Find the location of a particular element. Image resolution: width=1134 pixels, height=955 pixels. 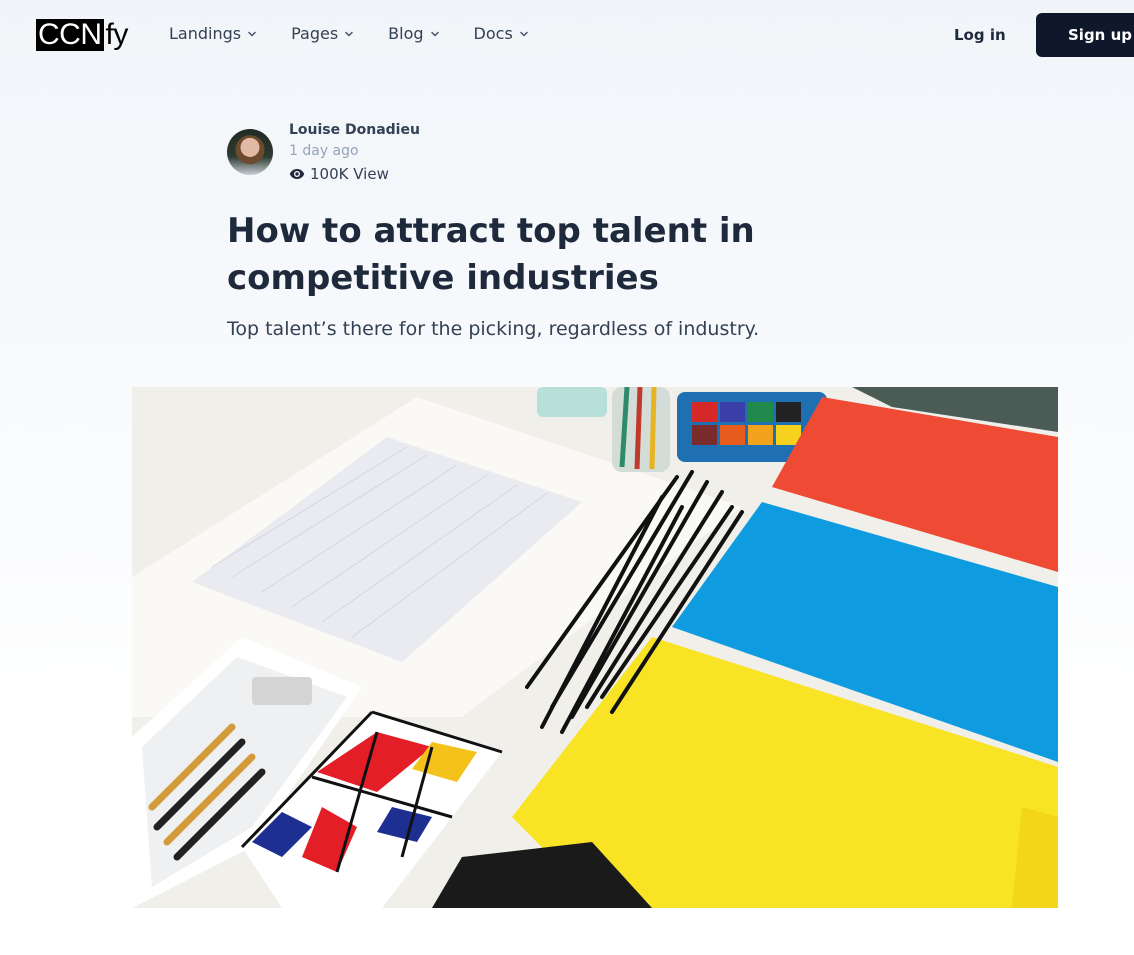

eye-icon is located at coordinates (297, 174).